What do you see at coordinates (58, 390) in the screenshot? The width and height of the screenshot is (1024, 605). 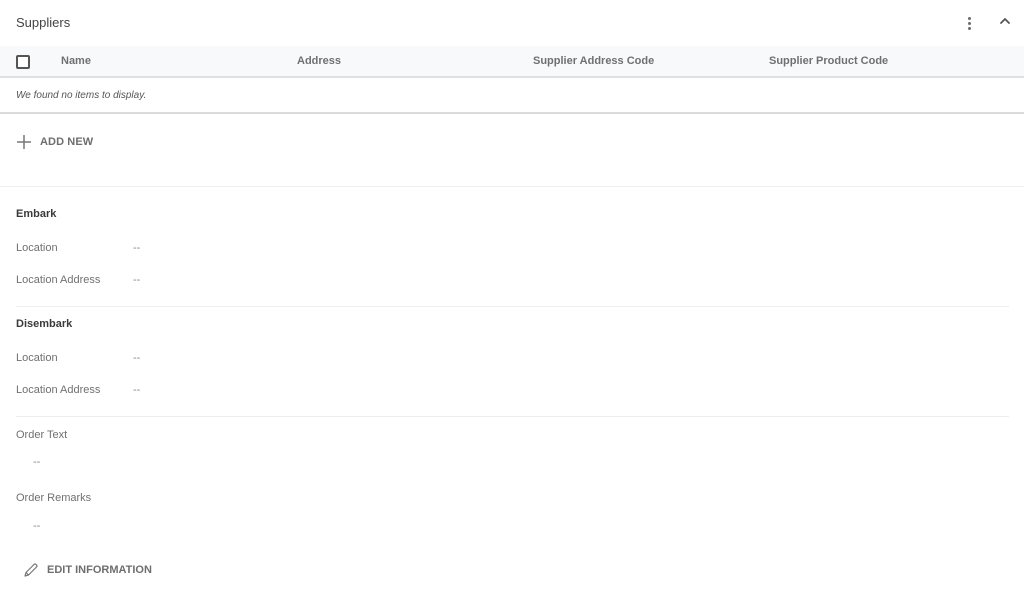 I see `disembark-location-address-label: Location Address` at bounding box center [58, 390].